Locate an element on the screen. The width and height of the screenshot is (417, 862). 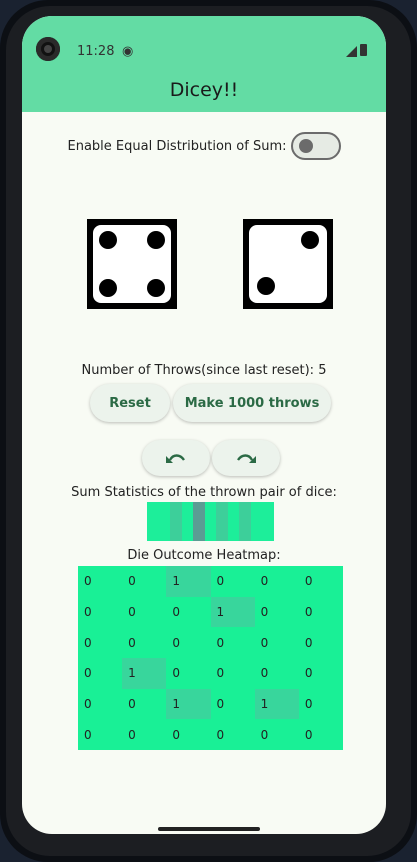
make-throws-button: Make 1000 throws is located at coordinates (252, 403).